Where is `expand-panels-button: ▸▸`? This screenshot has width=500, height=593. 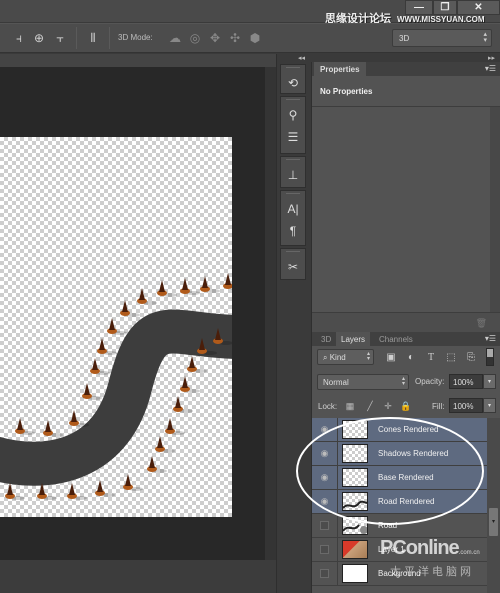 expand-panels-button: ▸▸ is located at coordinates (491, 58).